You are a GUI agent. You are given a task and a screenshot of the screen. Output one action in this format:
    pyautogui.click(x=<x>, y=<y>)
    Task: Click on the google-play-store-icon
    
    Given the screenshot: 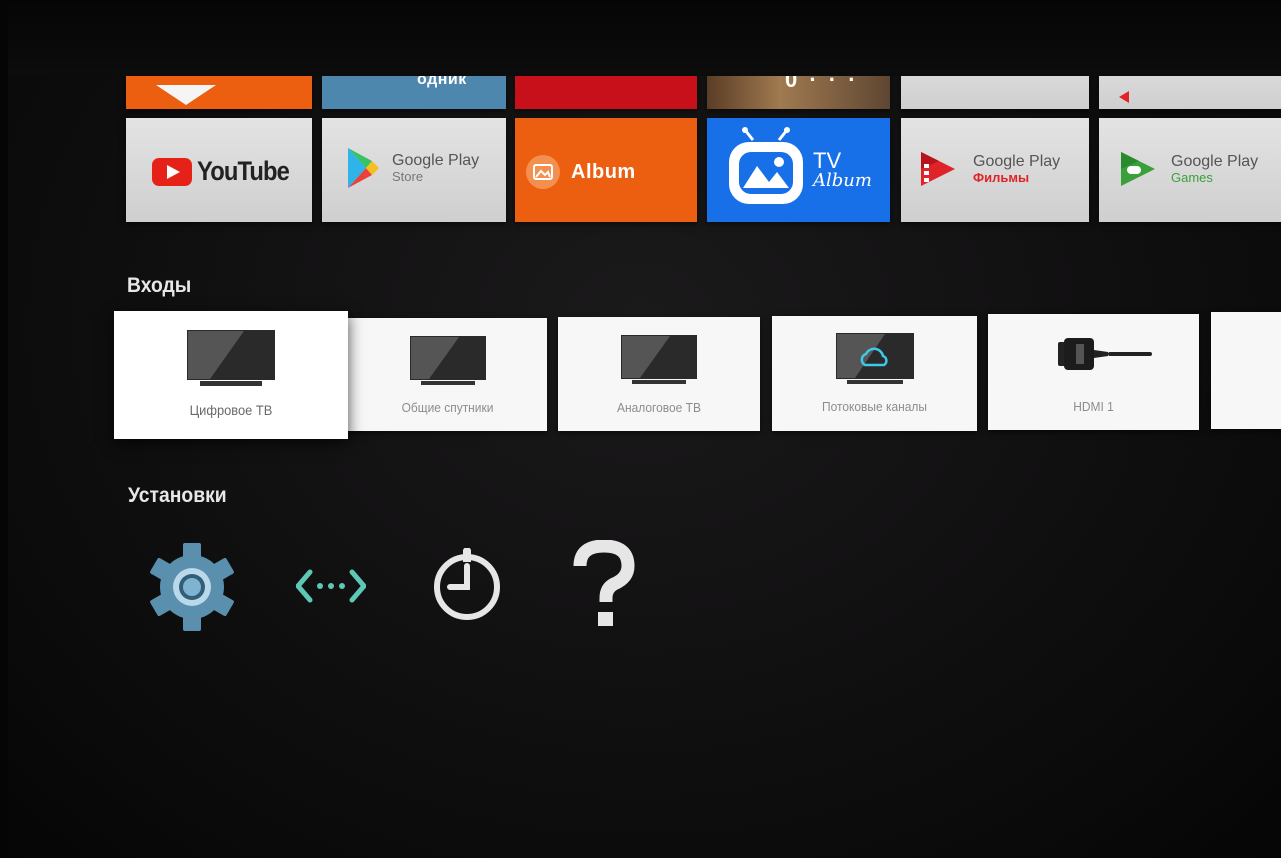 What is the action you would take?
    pyautogui.click(x=363, y=168)
    